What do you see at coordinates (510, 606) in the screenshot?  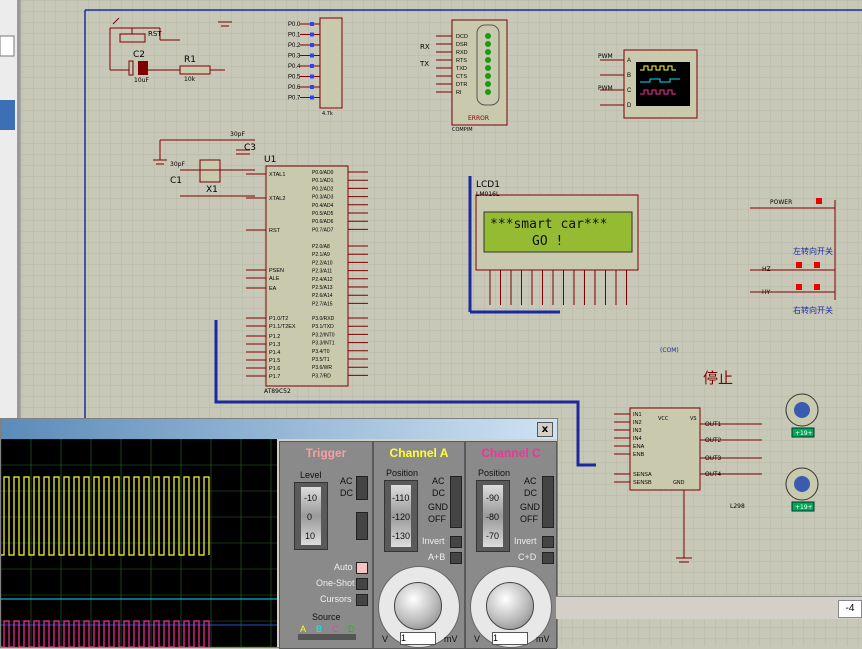 I see `ch-c-volts-knob` at bounding box center [510, 606].